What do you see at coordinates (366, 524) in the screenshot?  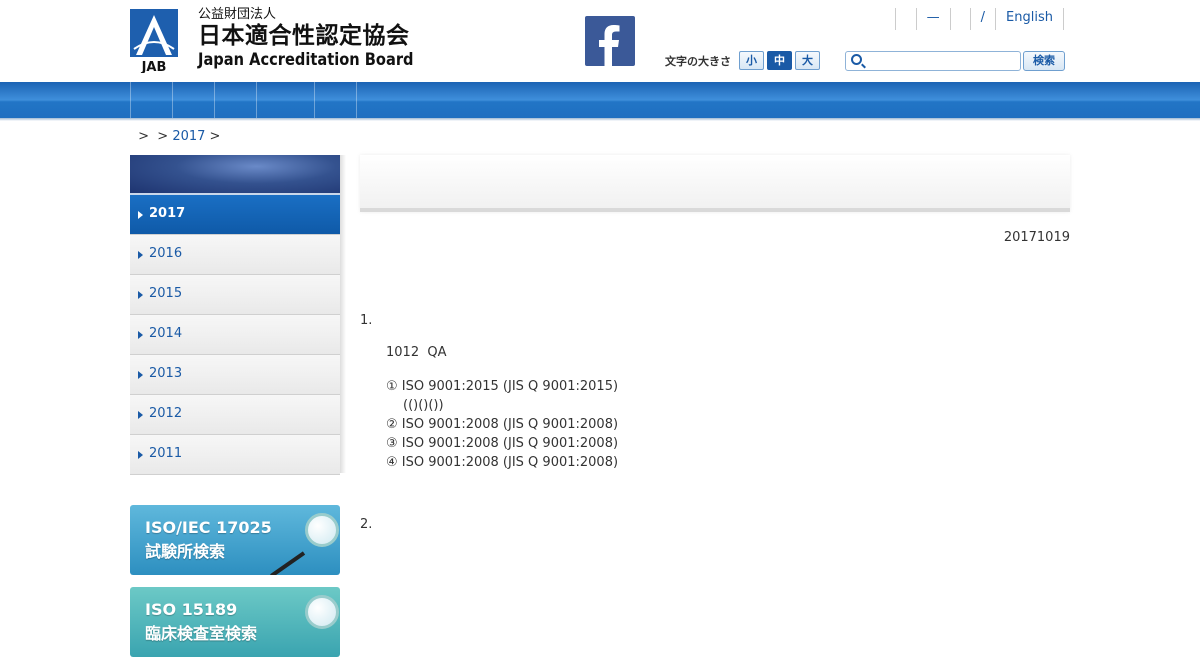 I see `section-number: 2.` at bounding box center [366, 524].